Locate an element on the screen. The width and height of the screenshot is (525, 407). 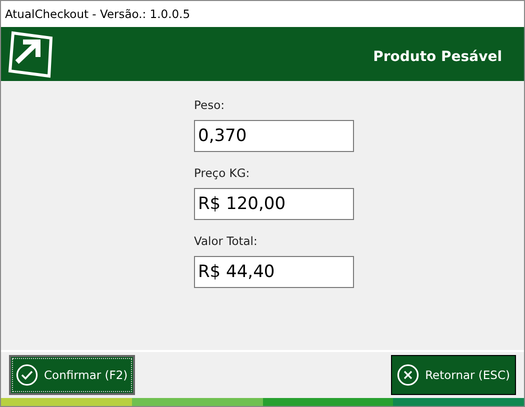
window-title: AtualCheckout - Versão.: 1.0.0.5 is located at coordinates (97, 14).